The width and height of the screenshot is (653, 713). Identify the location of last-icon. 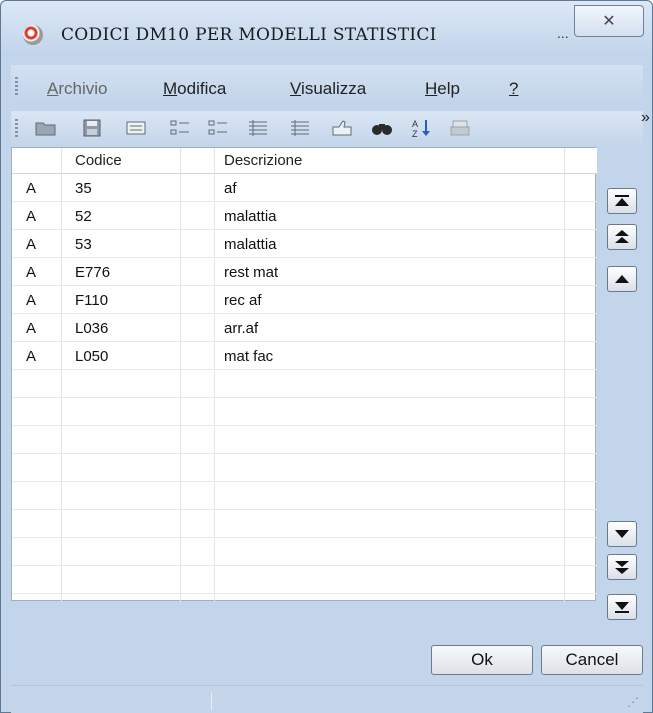
(622, 607).